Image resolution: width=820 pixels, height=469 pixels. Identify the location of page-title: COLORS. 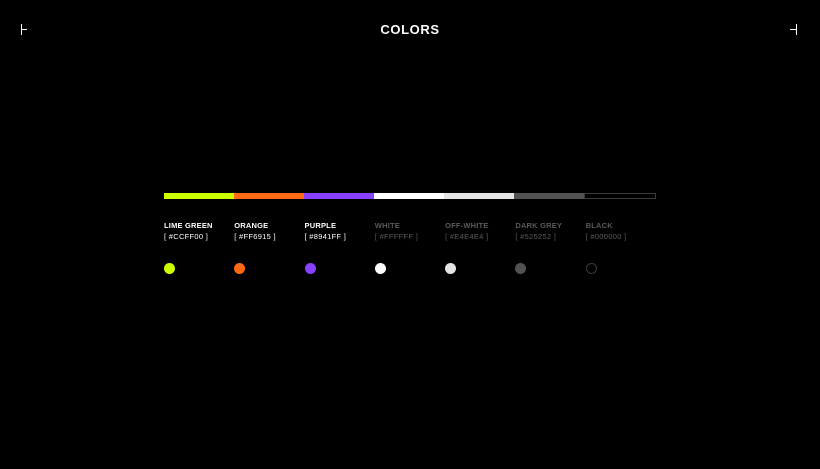
(410, 29).